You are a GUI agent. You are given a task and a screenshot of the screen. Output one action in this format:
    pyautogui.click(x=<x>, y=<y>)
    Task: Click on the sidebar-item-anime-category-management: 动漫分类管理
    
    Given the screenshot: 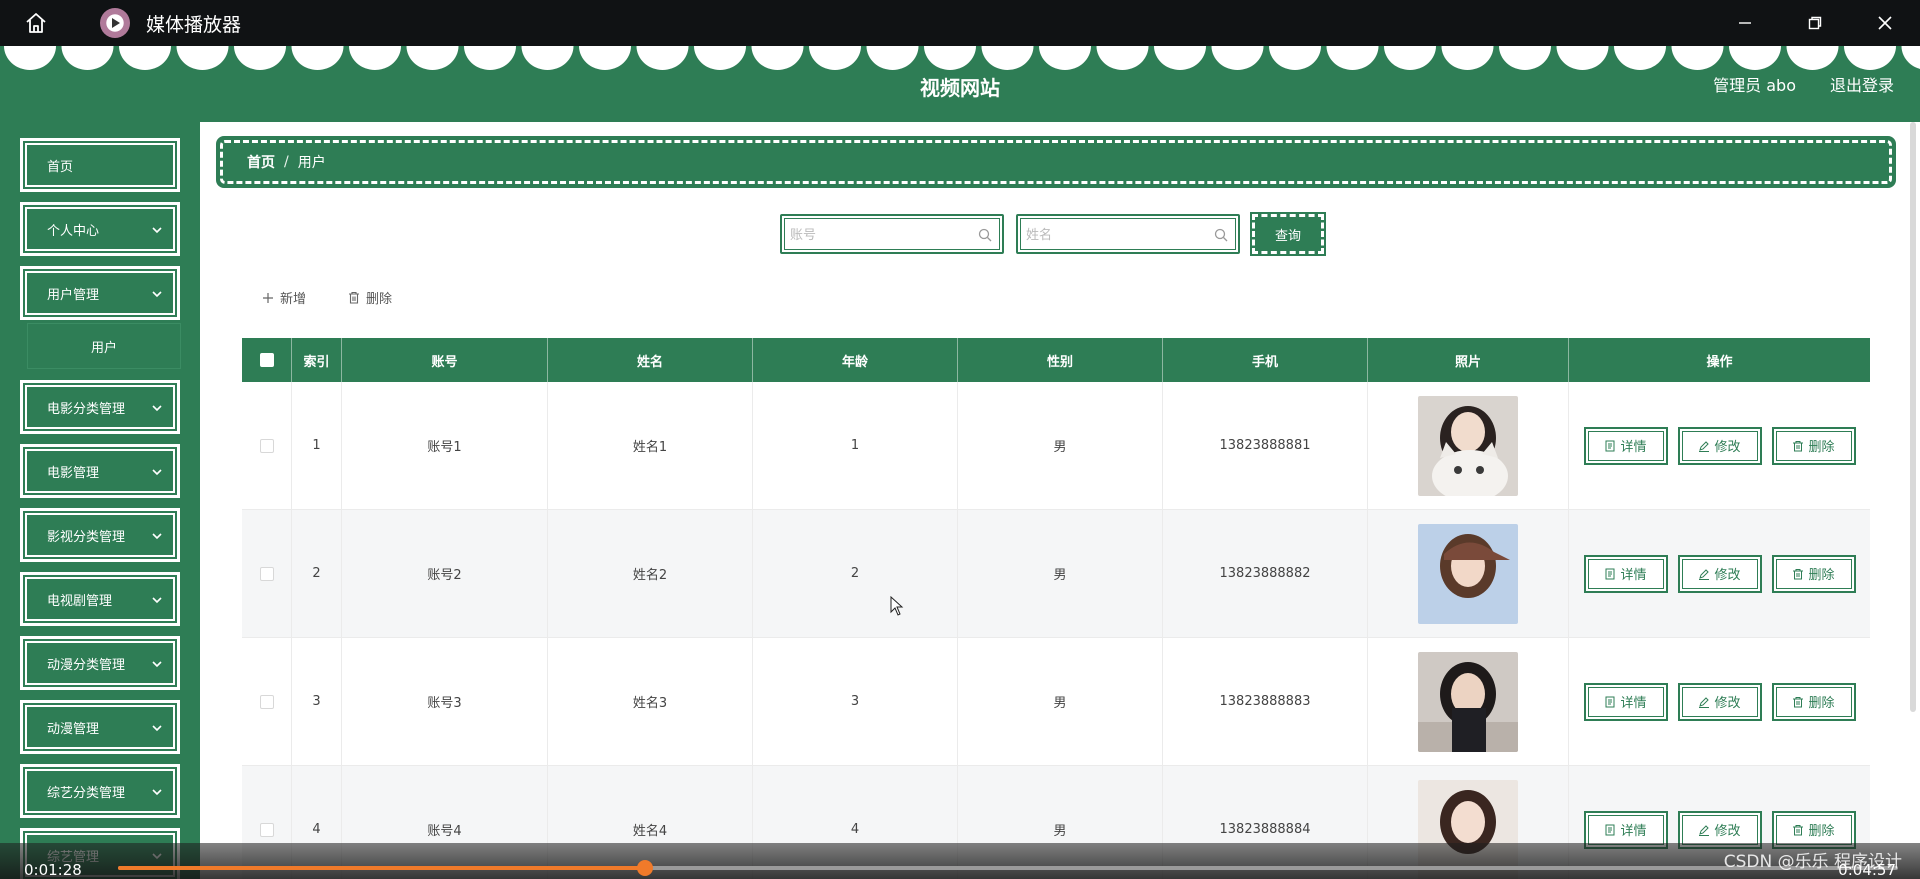 What is the action you would take?
    pyautogui.click(x=100, y=663)
    